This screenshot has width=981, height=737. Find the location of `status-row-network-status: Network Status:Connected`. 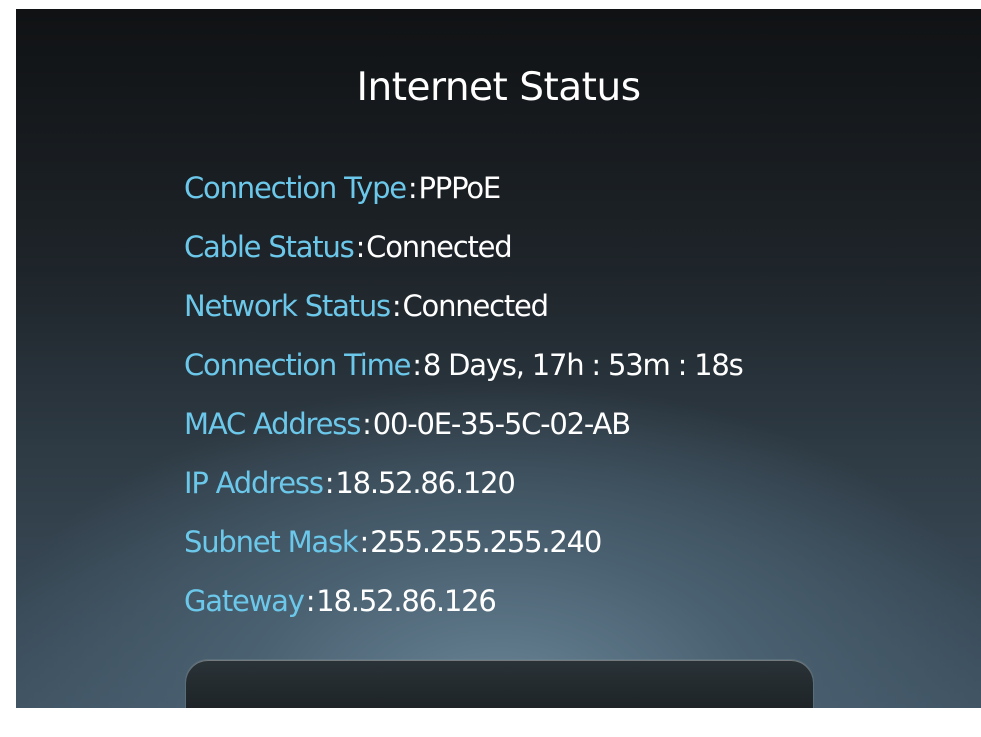

status-row-network-status: Network Status:Connected is located at coordinates (463, 306).